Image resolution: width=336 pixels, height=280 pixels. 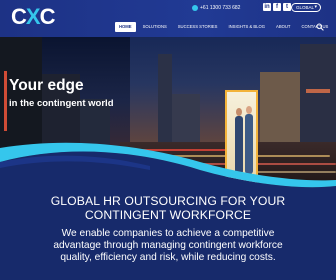 What do you see at coordinates (246, 27) in the screenshot?
I see `nav-insights-blog: INSIGHTS & BLOG` at bounding box center [246, 27].